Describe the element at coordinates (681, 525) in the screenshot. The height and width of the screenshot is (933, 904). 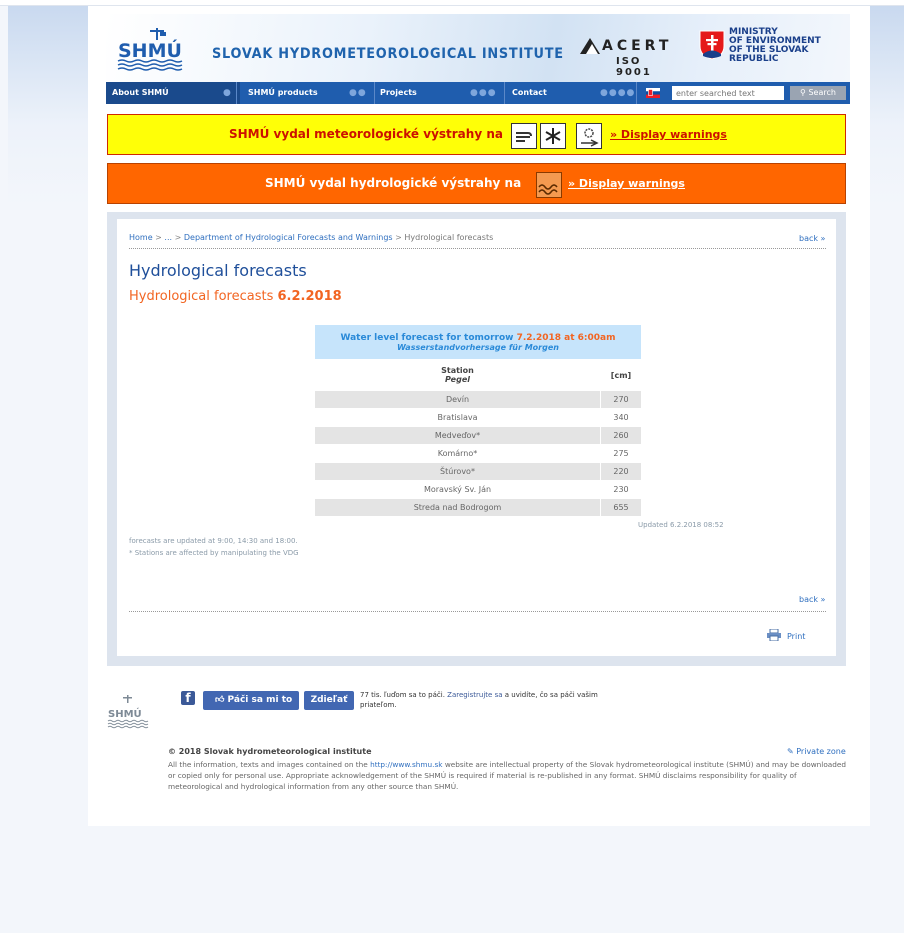
I see `updated-timestamp: Updated 6.2.2018 08:52` at that location.